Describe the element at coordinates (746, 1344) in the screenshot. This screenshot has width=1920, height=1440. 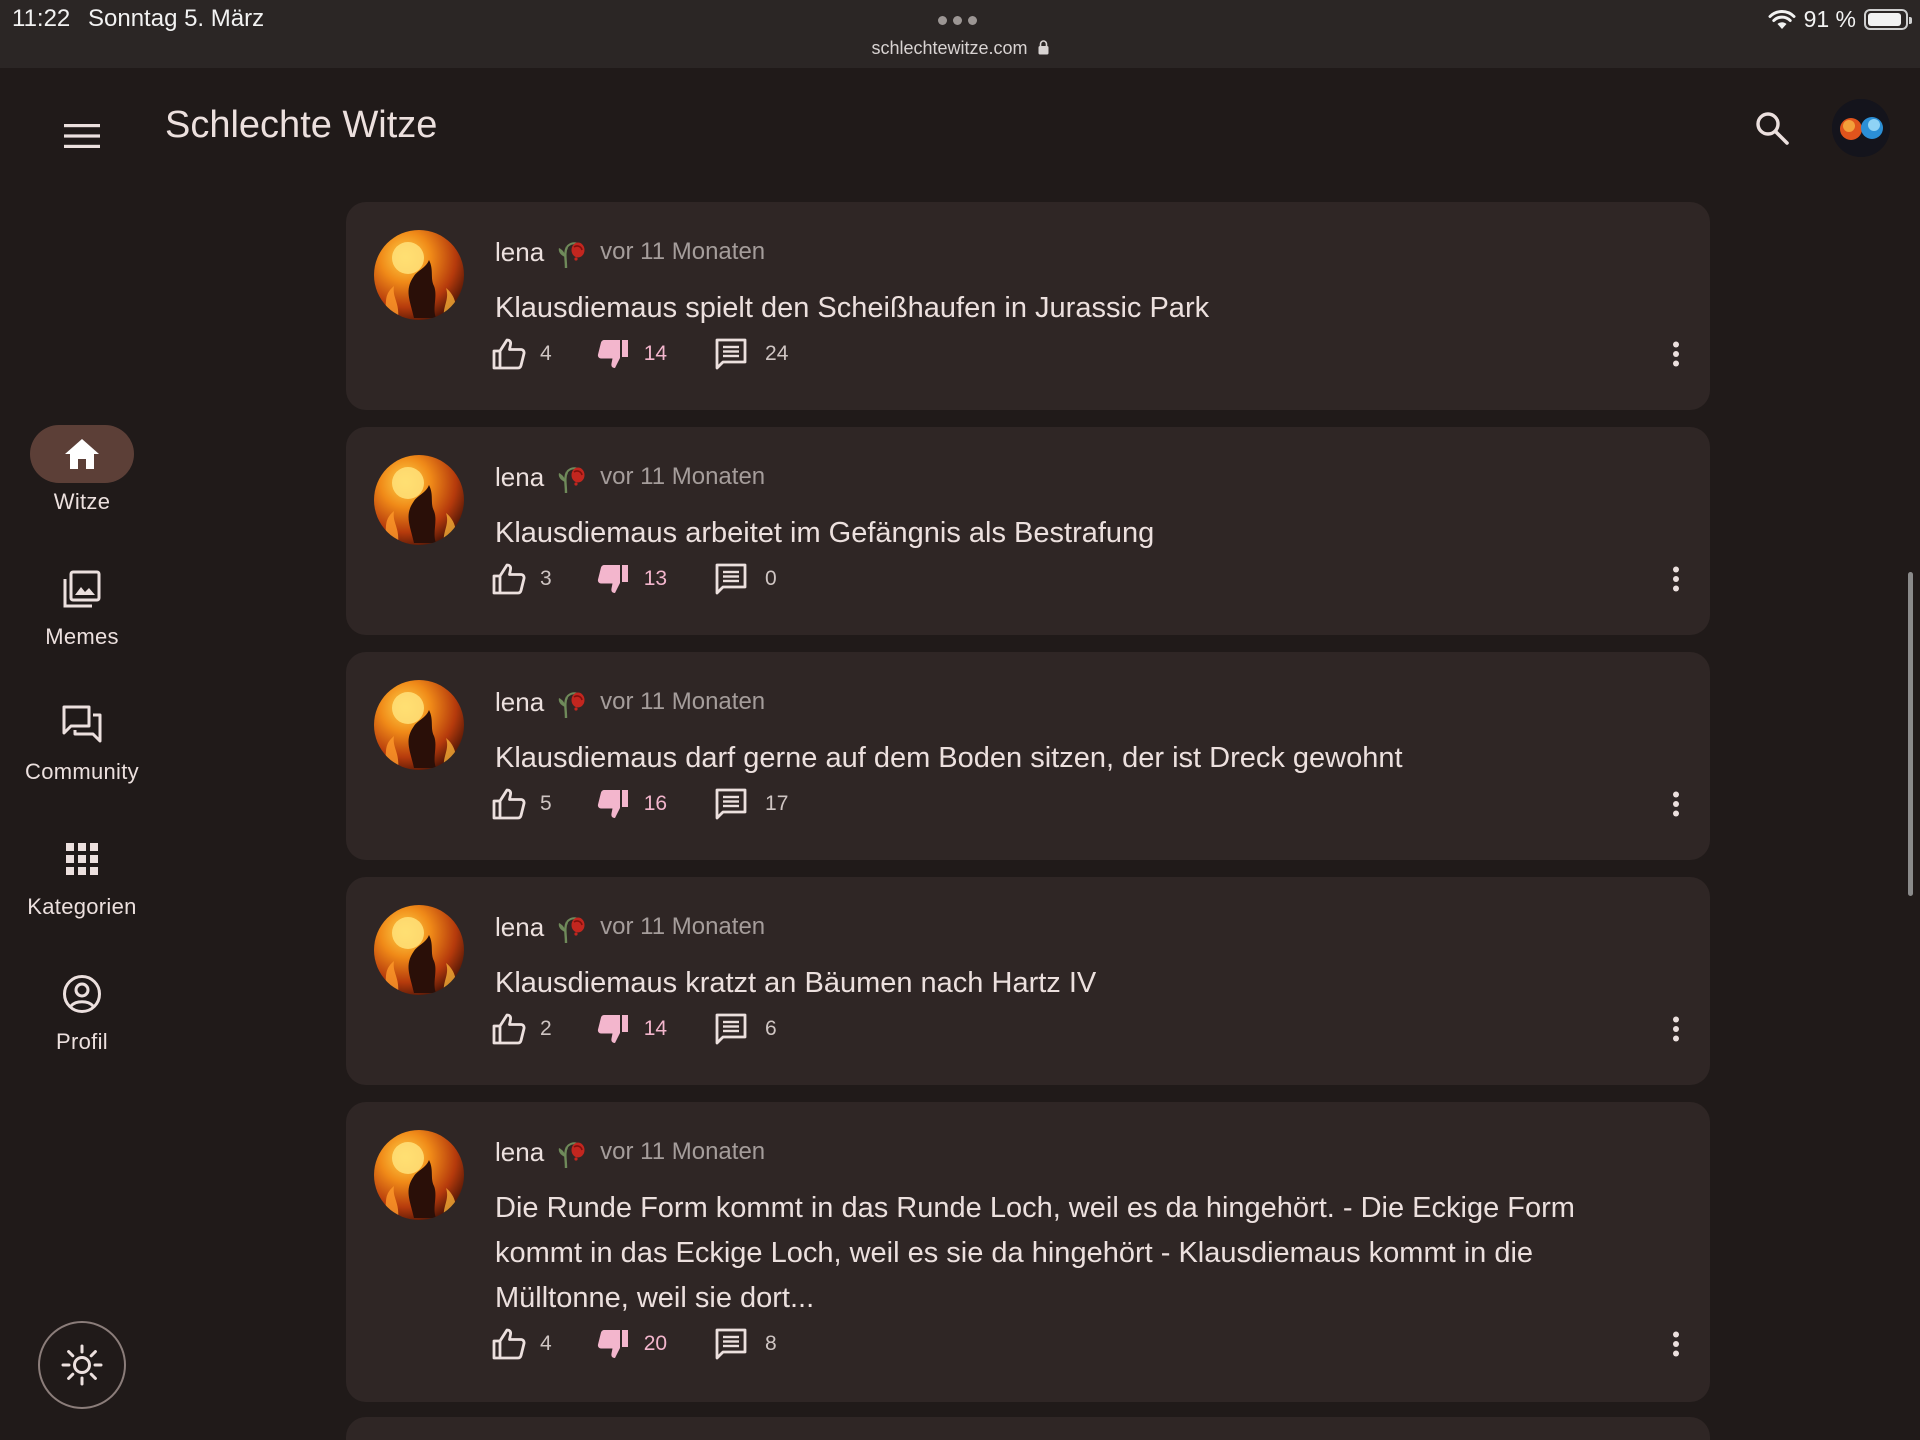
I see `comments-button: 8` at that location.